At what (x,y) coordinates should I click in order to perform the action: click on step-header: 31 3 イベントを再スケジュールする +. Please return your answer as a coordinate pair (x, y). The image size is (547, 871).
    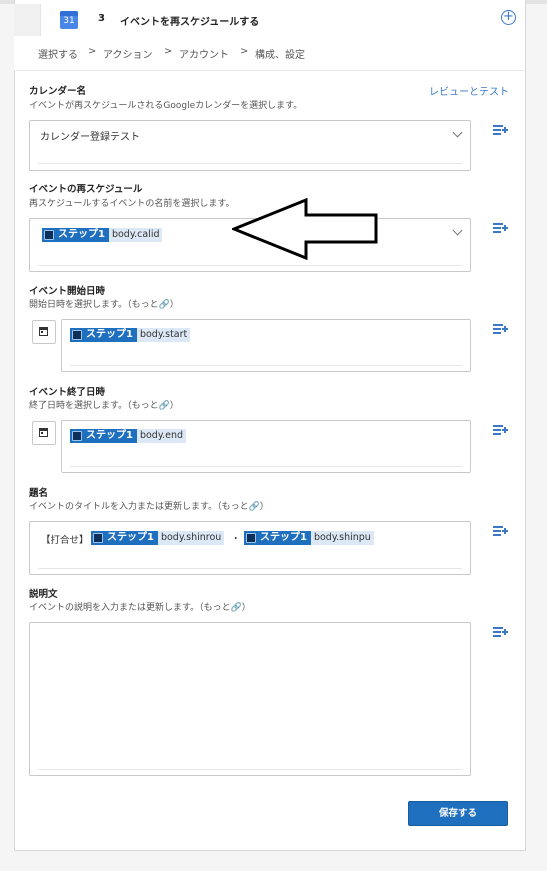
    Looking at the image, I should click on (269, 20).